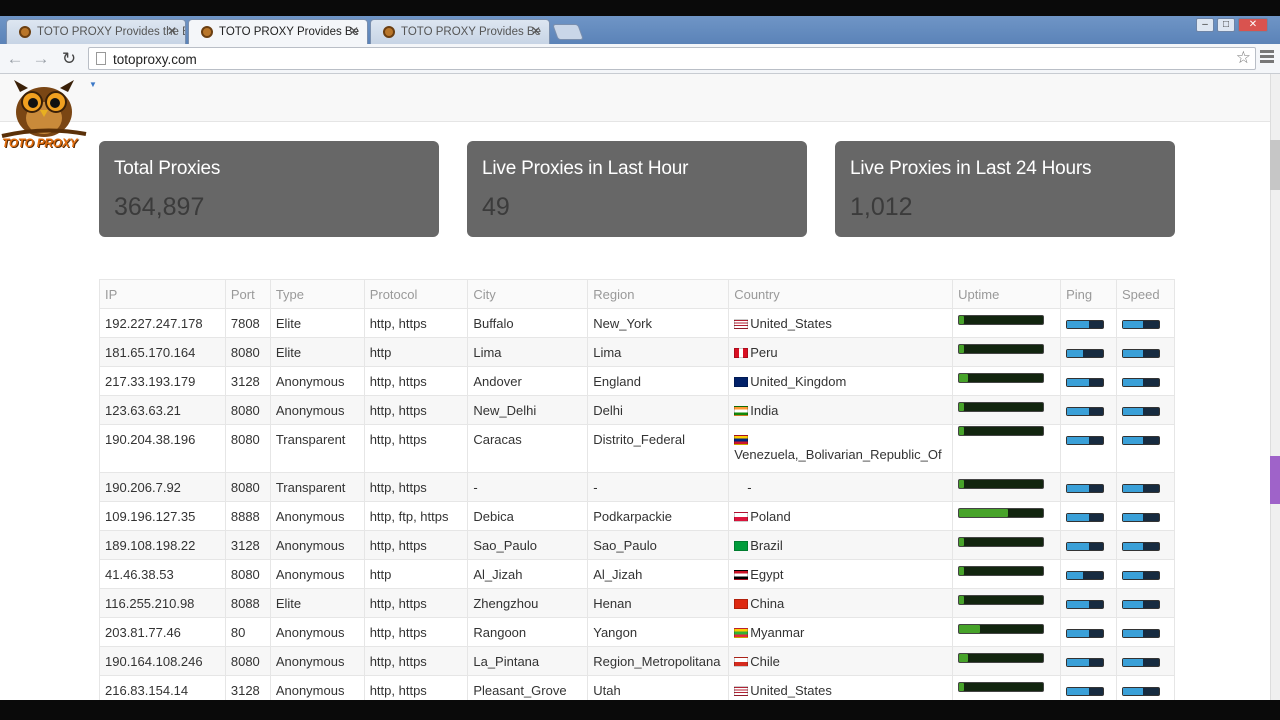  I want to click on flag-mm-icon, so click(741, 632).